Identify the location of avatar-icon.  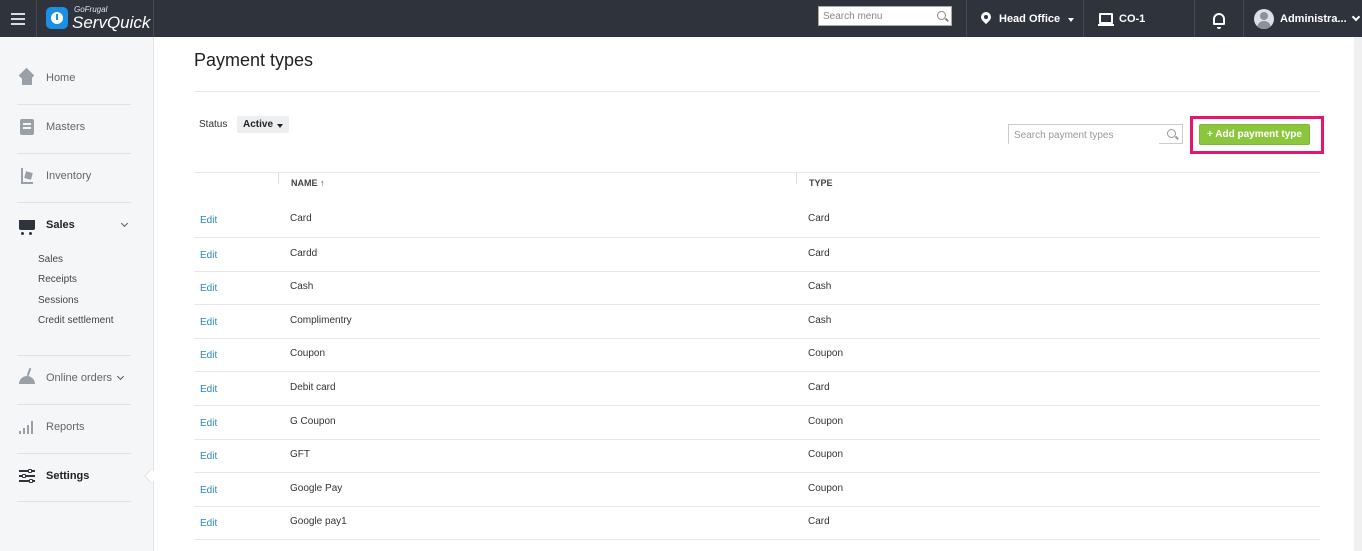
(1264, 18).